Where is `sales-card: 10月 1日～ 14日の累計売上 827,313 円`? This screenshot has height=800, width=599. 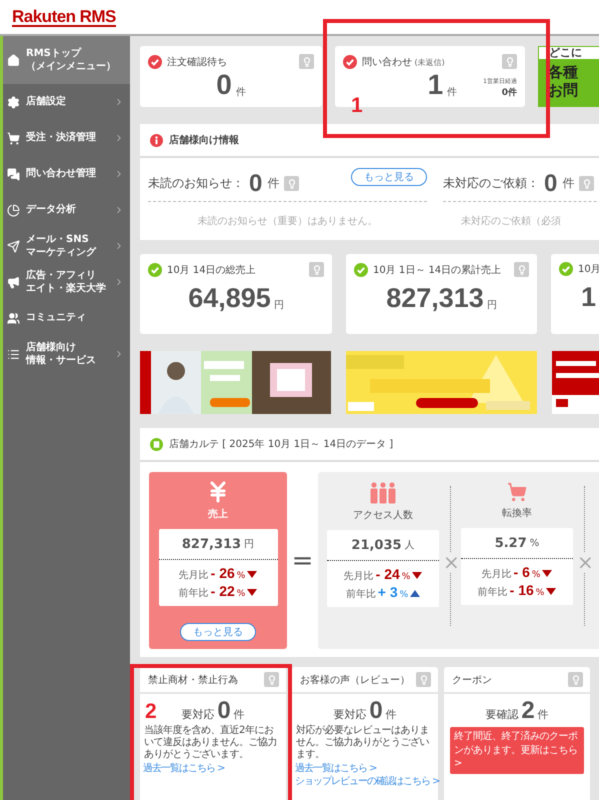
sales-card: 10月 1日～ 14日の累計売上 827,313 円 is located at coordinates (441, 294).